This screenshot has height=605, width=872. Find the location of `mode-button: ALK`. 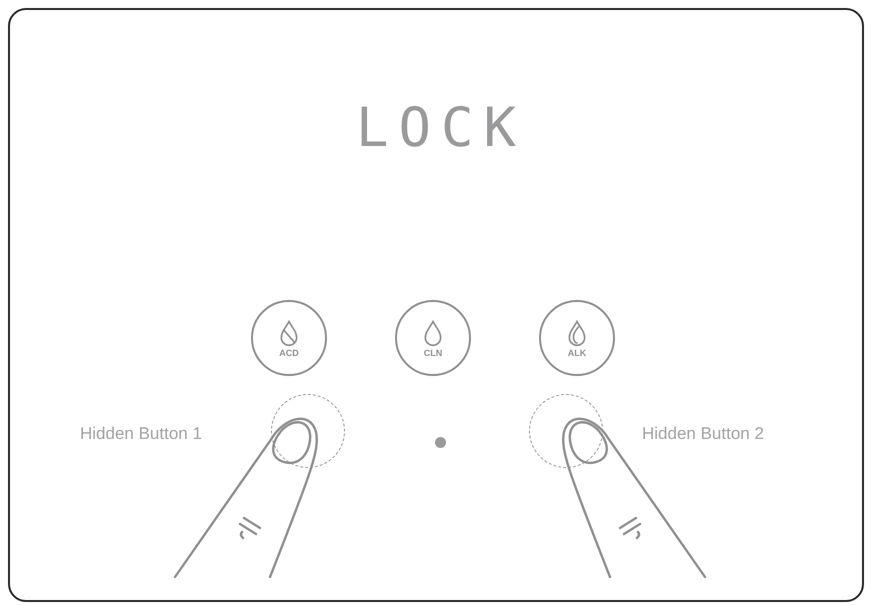

mode-button: ALK is located at coordinates (577, 338).